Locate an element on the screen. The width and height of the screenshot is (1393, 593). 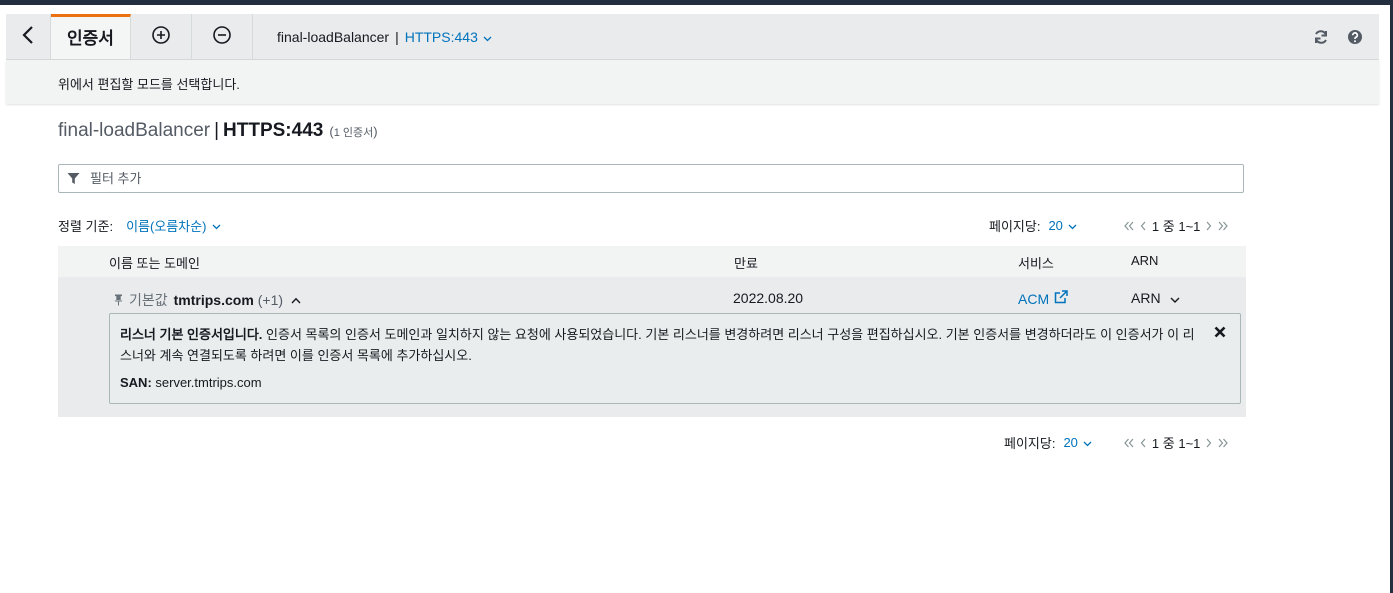
remove-circle-icon is located at coordinates (222, 36).